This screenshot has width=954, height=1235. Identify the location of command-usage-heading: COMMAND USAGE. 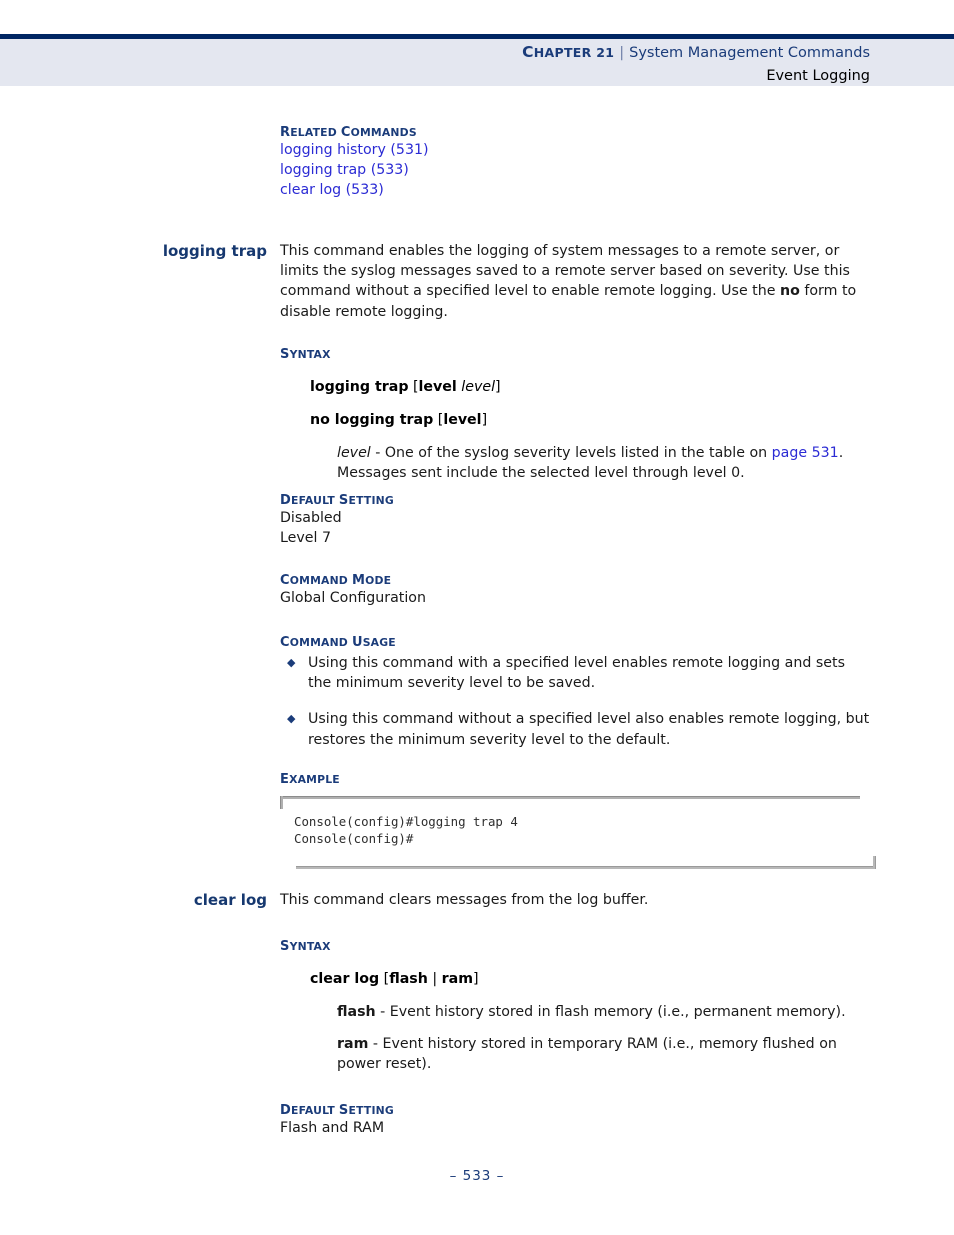
(575, 640).